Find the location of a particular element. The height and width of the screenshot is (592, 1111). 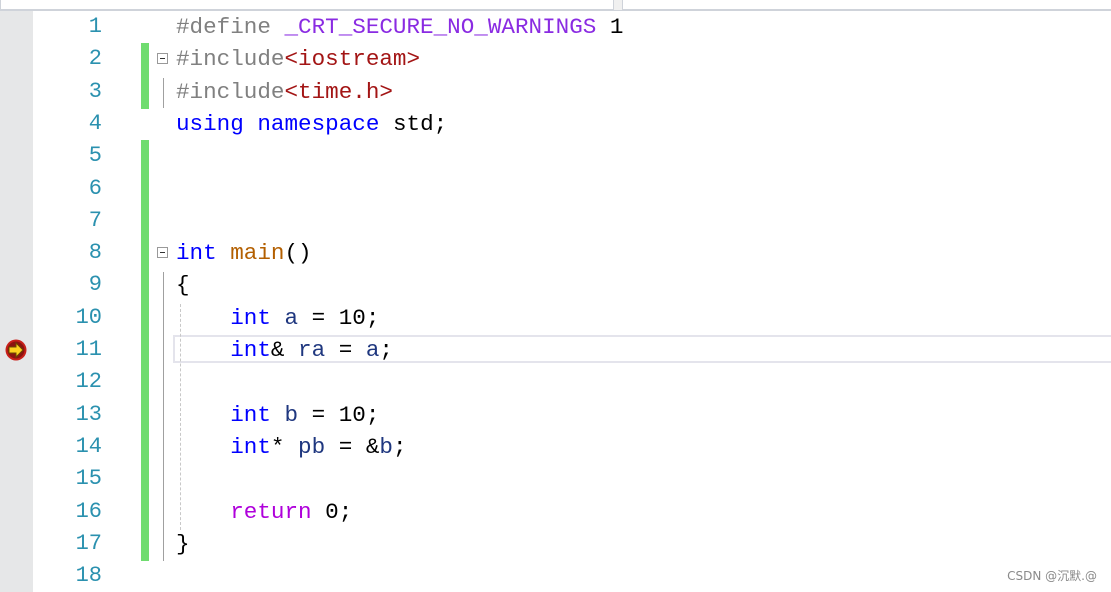

code-text: #define _CRT_SECURE_NO_WARNINGS 1 is located at coordinates (399, 27).